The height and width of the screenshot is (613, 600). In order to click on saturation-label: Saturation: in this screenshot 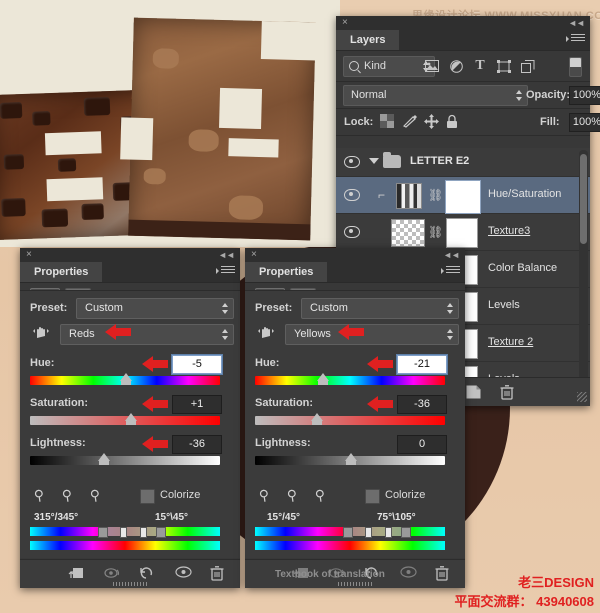, I will do `click(284, 403)`.